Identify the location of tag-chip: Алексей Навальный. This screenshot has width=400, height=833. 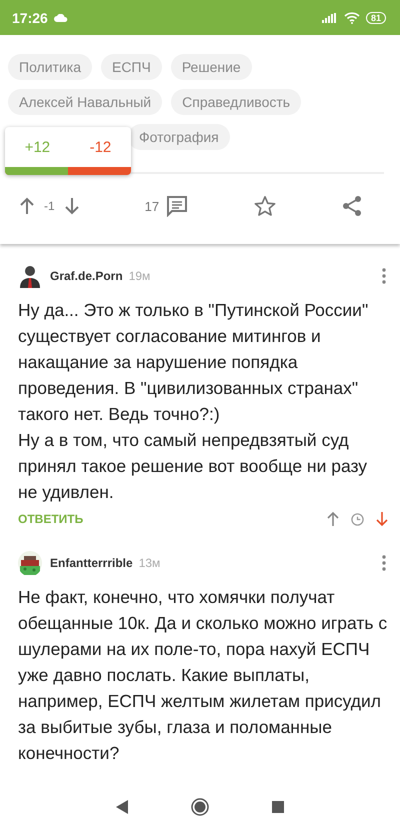
(85, 102).